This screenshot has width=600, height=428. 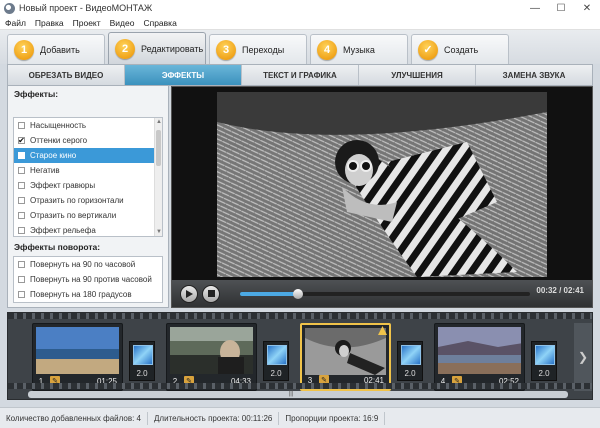 I want to click on step-badge: 1, so click(x=24, y=49).